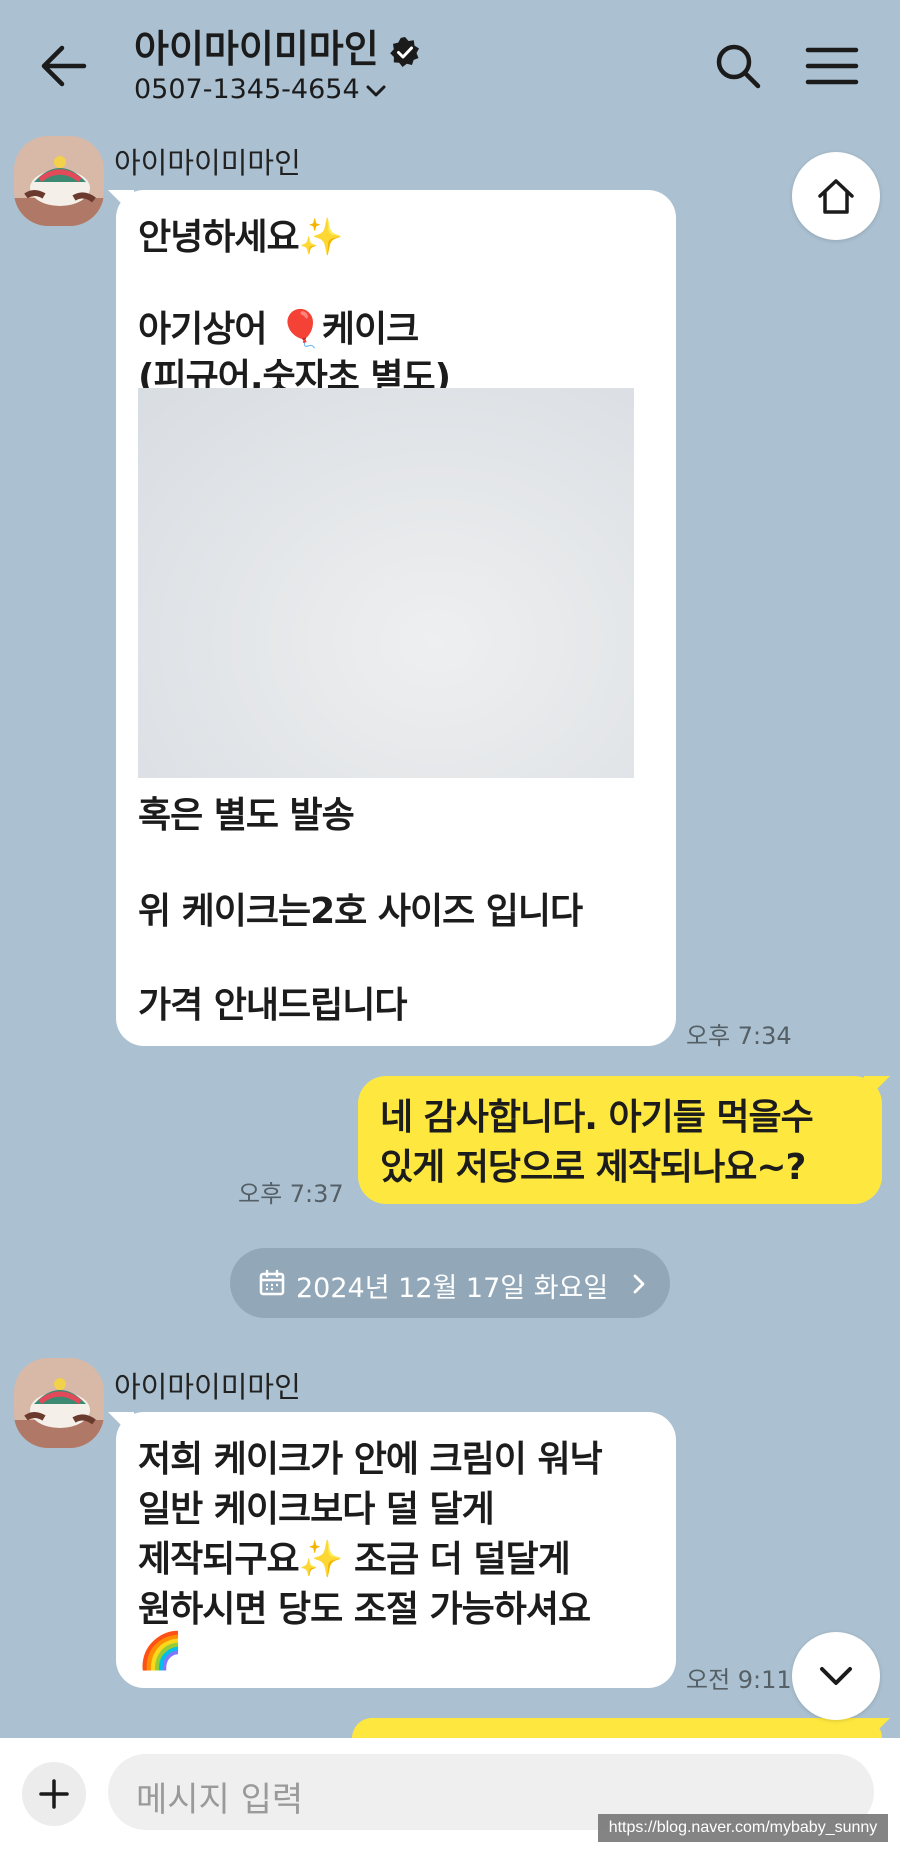  I want to click on watermark: https://blog.naver.com/mybaby_sunny, so click(743, 1828).